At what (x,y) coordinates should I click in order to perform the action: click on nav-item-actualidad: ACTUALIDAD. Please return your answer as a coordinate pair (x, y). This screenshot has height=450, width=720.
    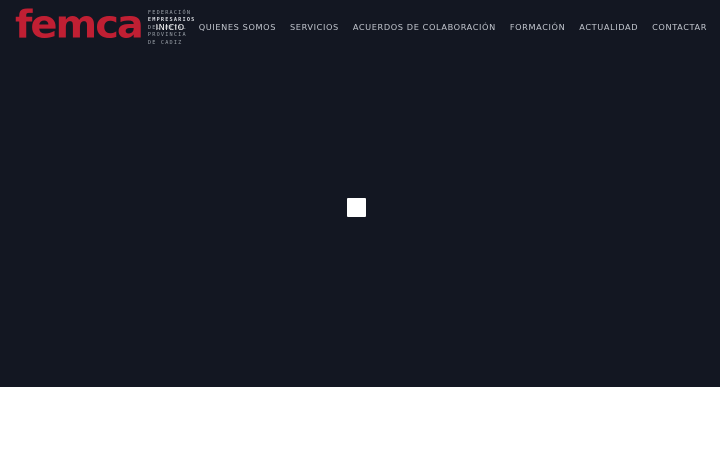
    Looking at the image, I should click on (608, 27).